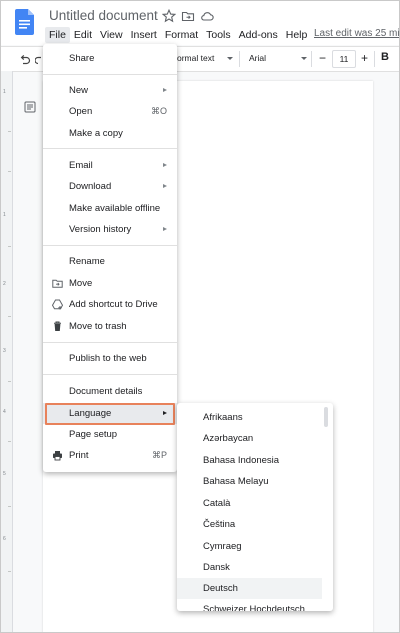 The image size is (400, 633). I want to click on vertical-ruler: 1 1 2 3 4 5 6, so click(7, 351).